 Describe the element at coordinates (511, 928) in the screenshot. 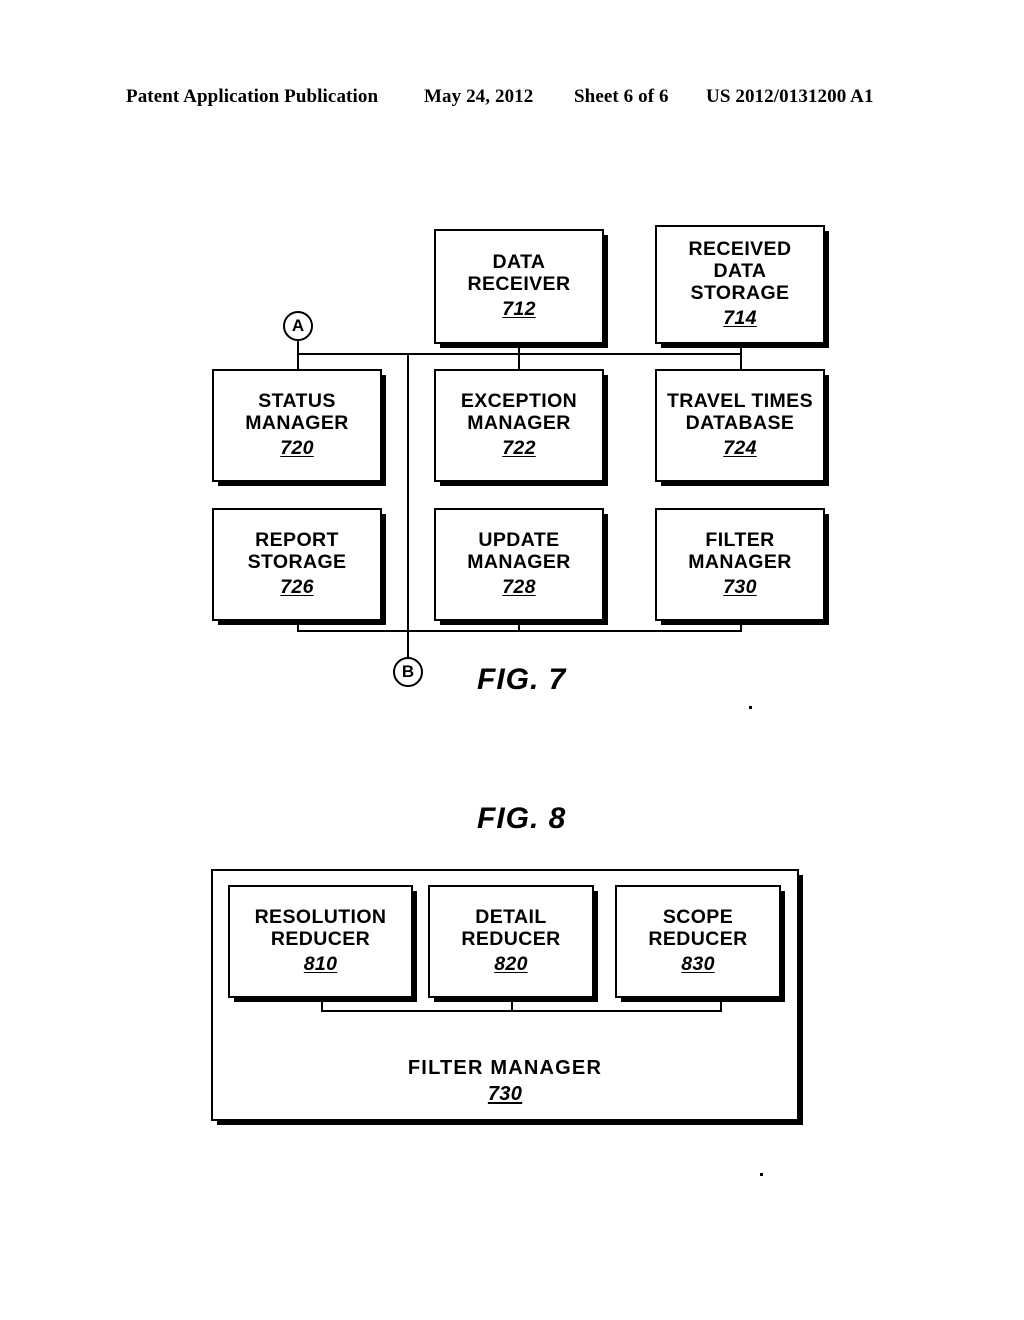

I see `box-detail-reducer-title: DETAIL REDUCER` at that location.